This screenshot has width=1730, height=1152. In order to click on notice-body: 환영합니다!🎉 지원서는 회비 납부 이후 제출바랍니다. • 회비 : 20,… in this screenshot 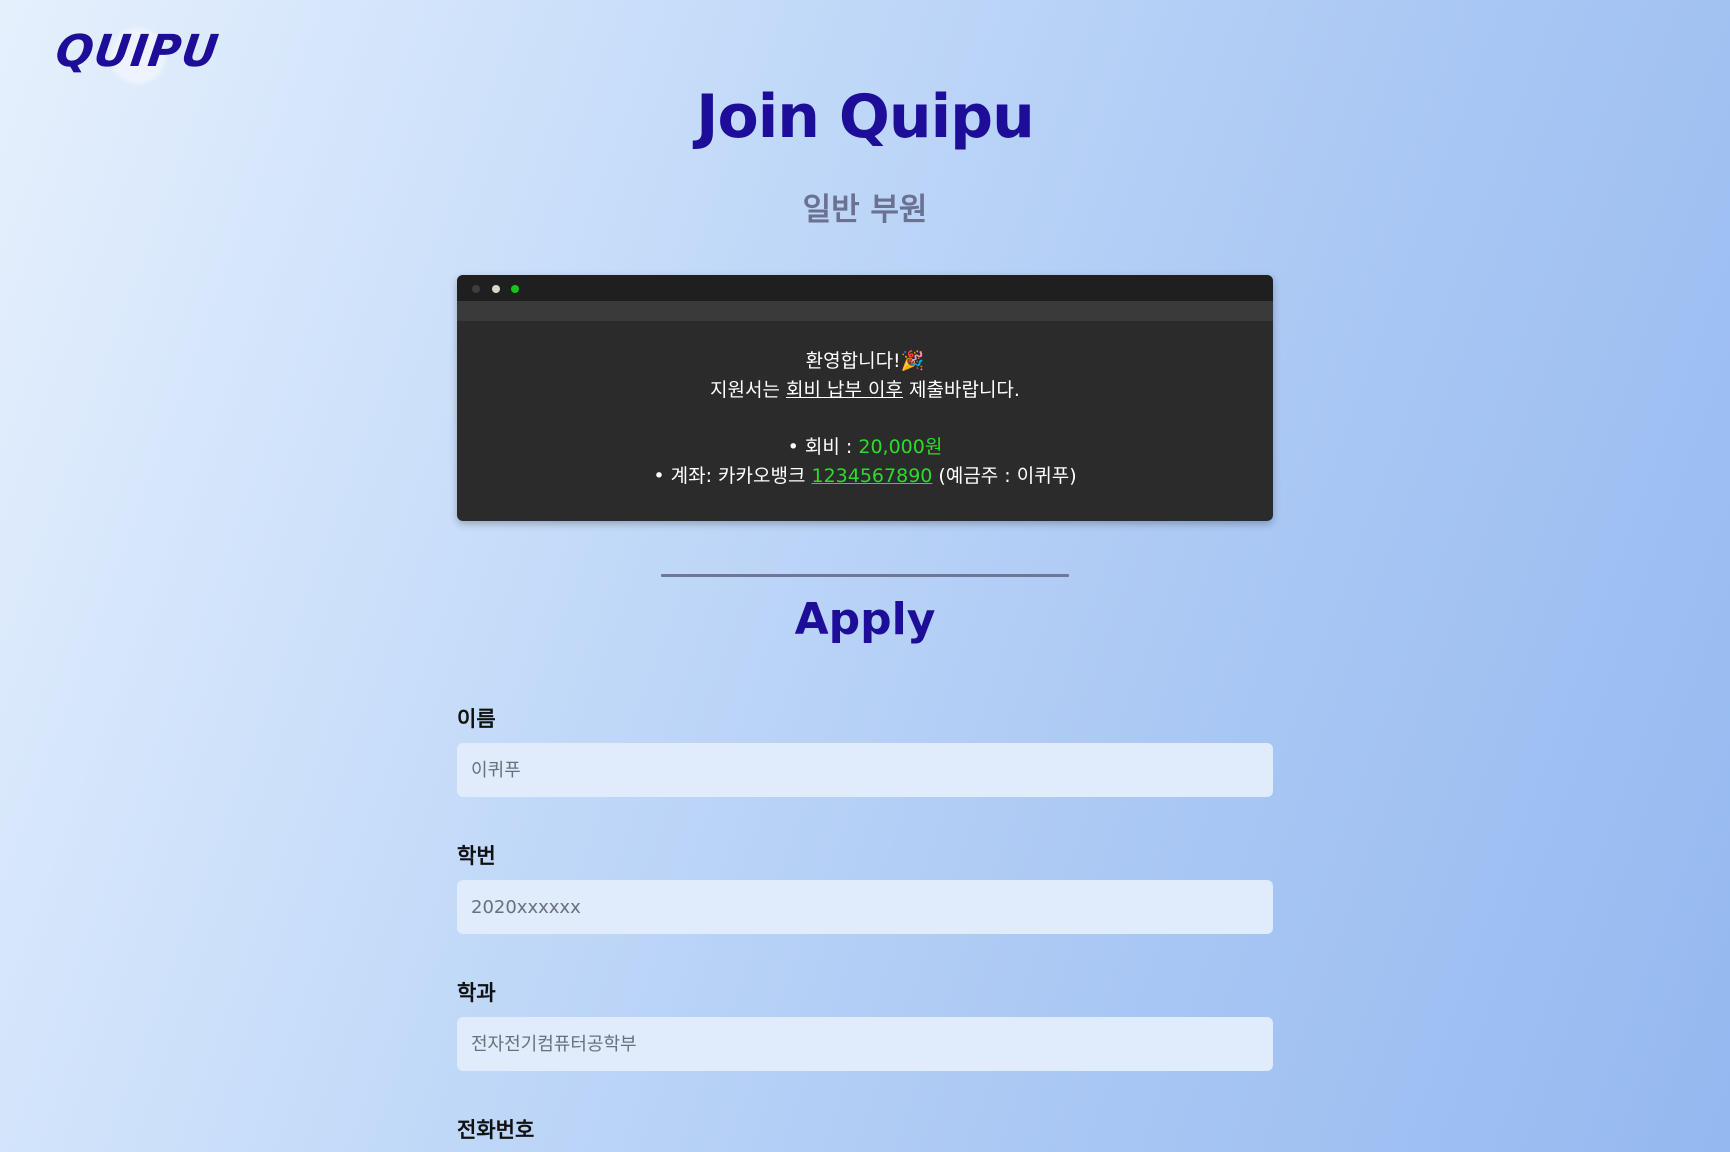, I will do `click(865, 406)`.